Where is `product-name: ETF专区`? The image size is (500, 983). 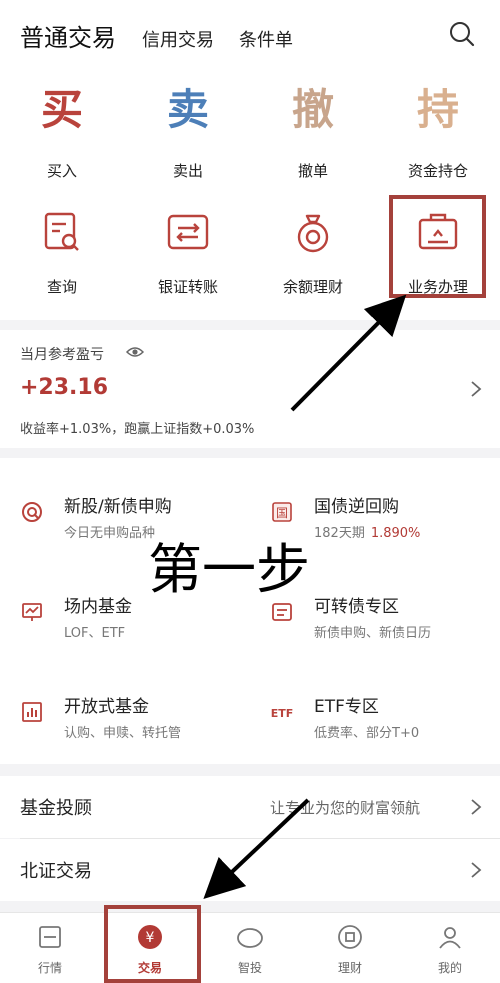 product-name: ETF专区 is located at coordinates (346, 707).